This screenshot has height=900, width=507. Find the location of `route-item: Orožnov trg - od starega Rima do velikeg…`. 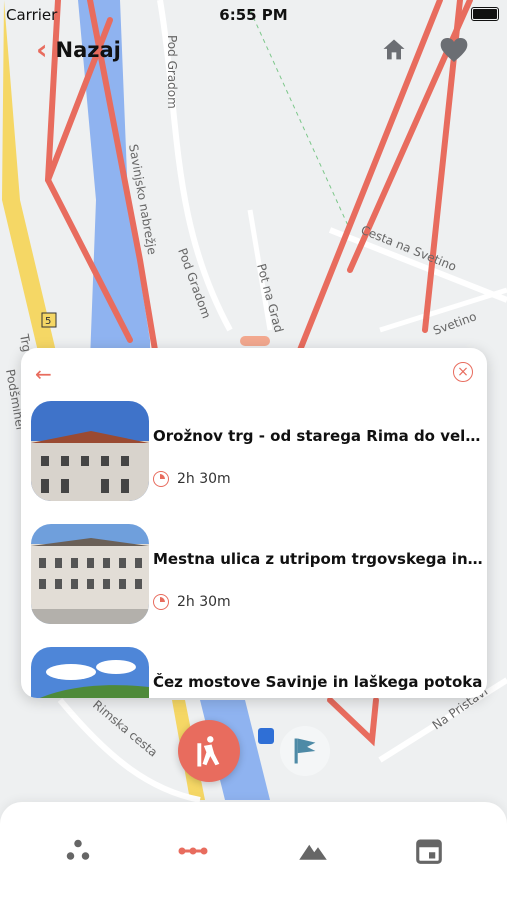

route-item: Orožnov trg - od starega Rima do velikeg… is located at coordinates (259, 451).